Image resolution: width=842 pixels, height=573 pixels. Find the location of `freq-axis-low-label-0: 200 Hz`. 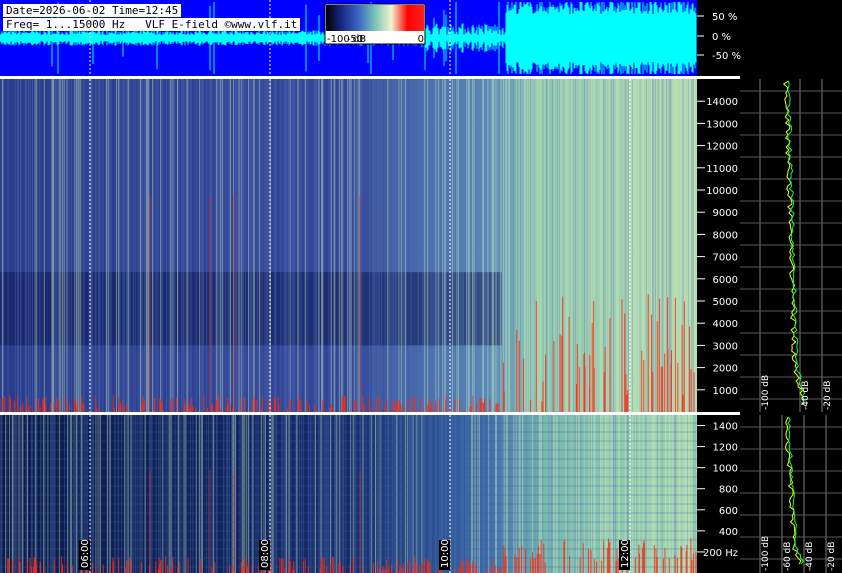

freq-axis-low-label-0: 200 Hz is located at coordinates (720, 553).